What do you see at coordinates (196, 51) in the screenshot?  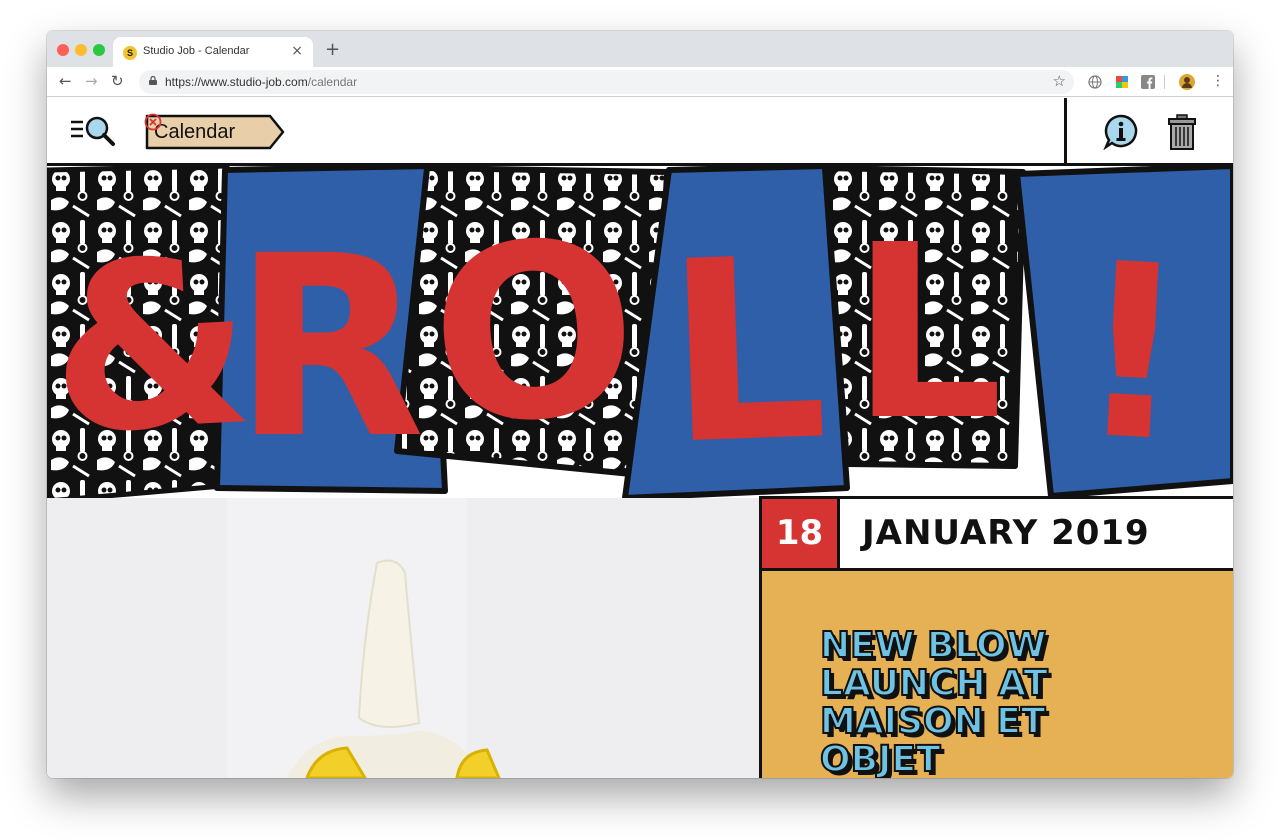 I see `tab-title: Studio Job - Calendar` at bounding box center [196, 51].